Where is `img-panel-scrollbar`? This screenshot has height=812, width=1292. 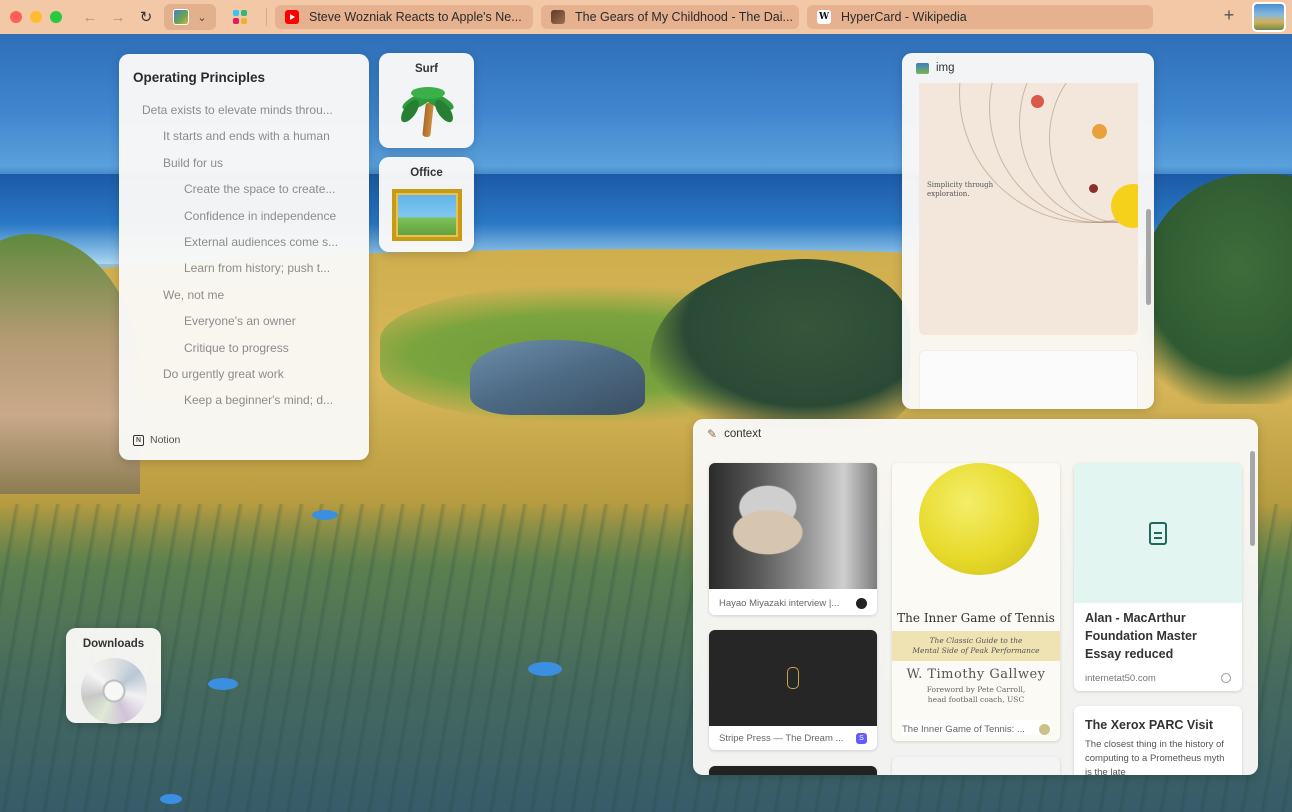 img-panel-scrollbar is located at coordinates (1148, 257).